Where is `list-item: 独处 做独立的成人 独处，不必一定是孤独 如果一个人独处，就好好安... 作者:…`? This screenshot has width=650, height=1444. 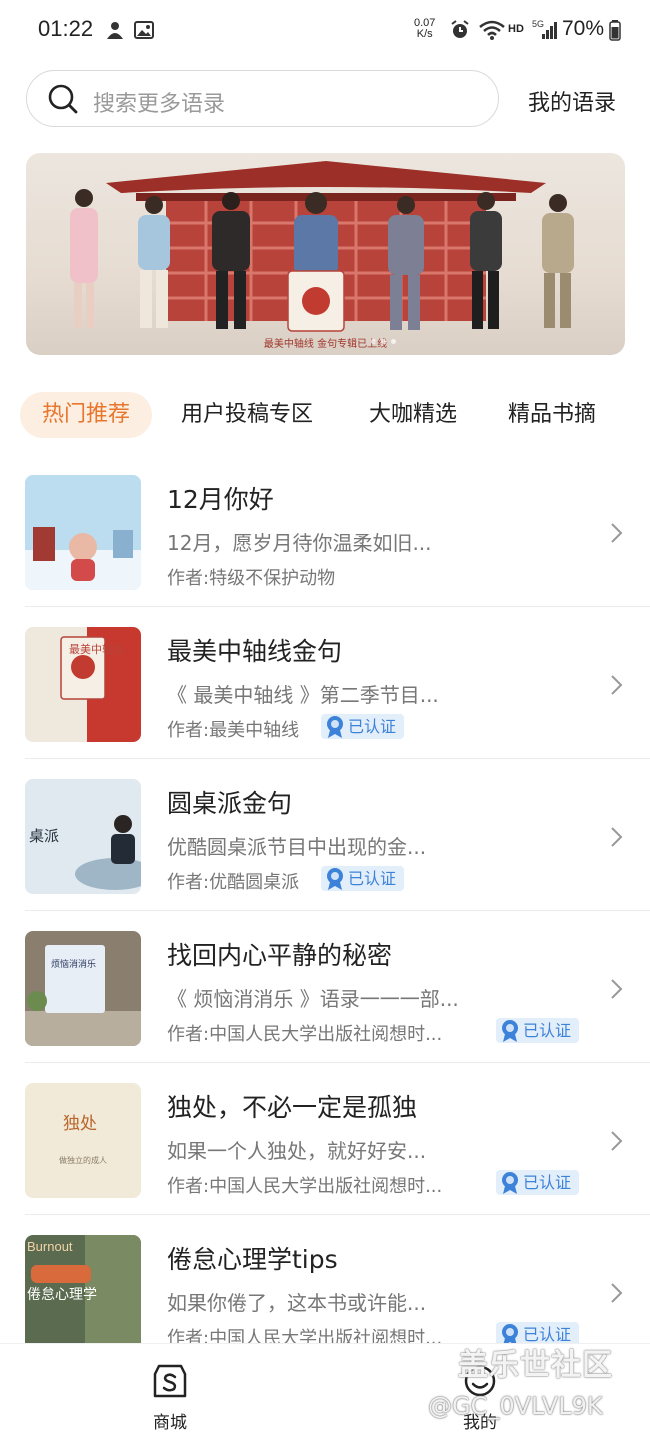
list-item: 独处 做独立的成人 独处，不必一定是孤独 如果一个人独处，就好好安... 作者:… is located at coordinates (337, 1159).